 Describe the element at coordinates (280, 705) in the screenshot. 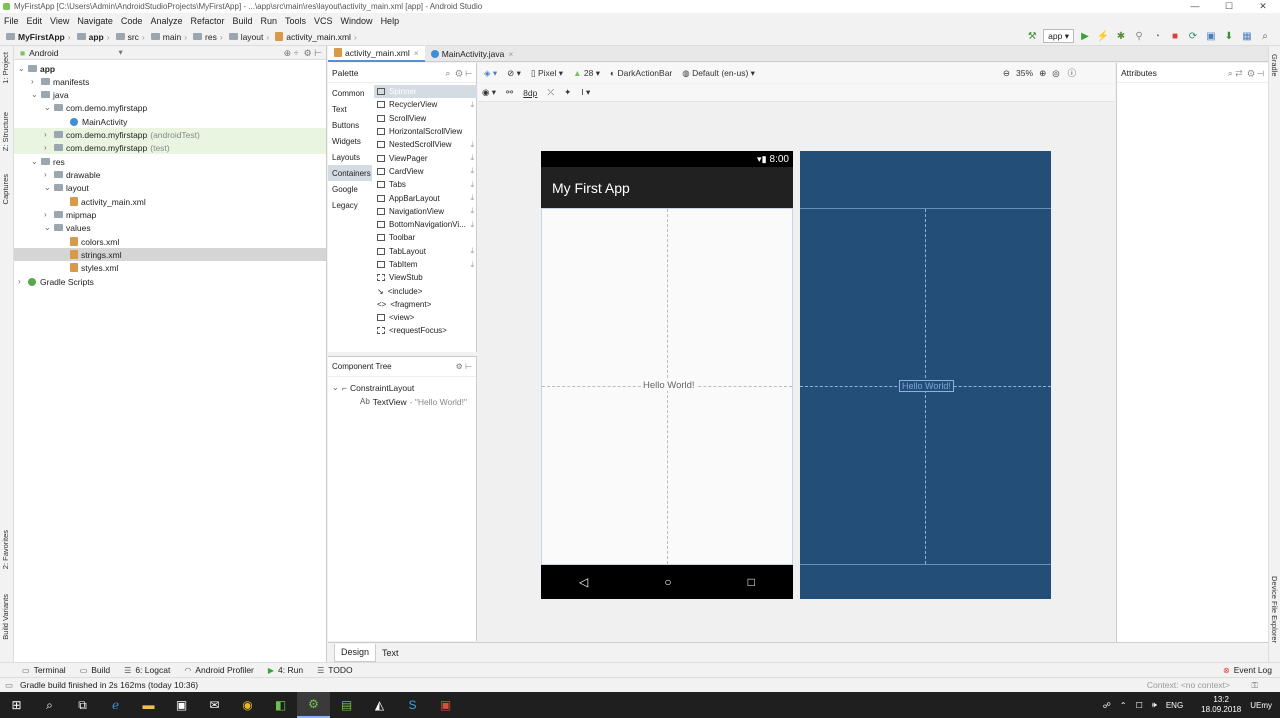

I see `camtasia-icon: ◧` at that location.